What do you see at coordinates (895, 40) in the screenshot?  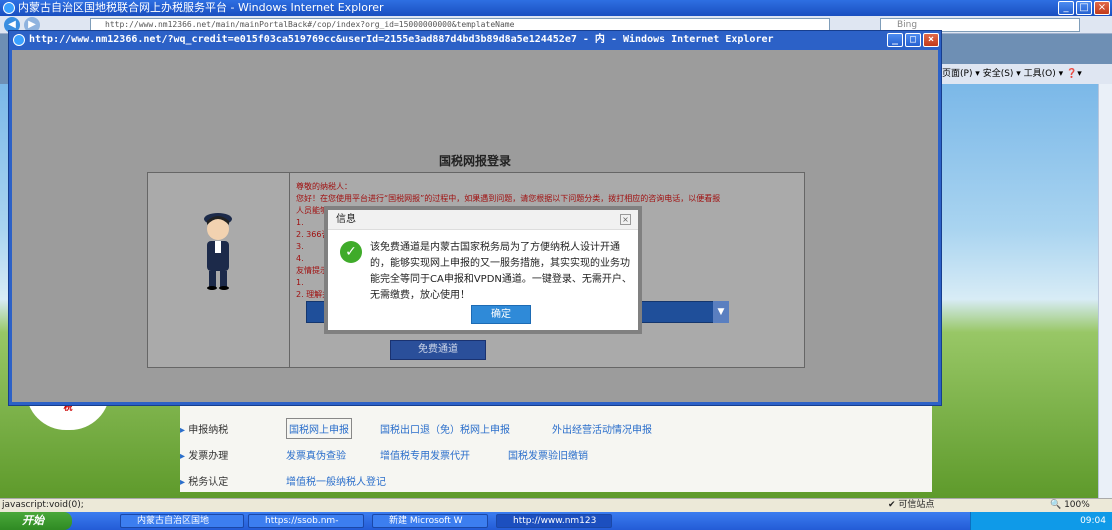 I see `popup-minimize-button: _` at bounding box center [895, 40].